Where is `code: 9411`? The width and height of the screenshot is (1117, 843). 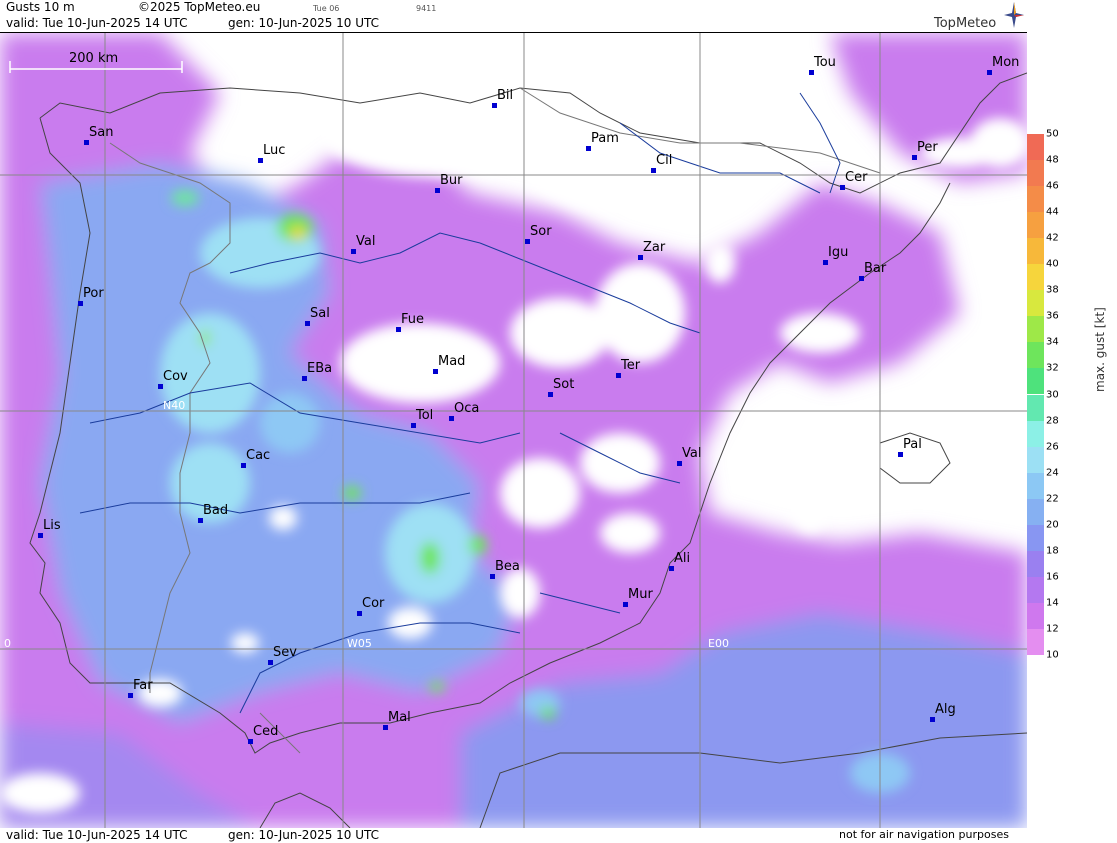
code: 9411 is located at coordinates (426, 8).